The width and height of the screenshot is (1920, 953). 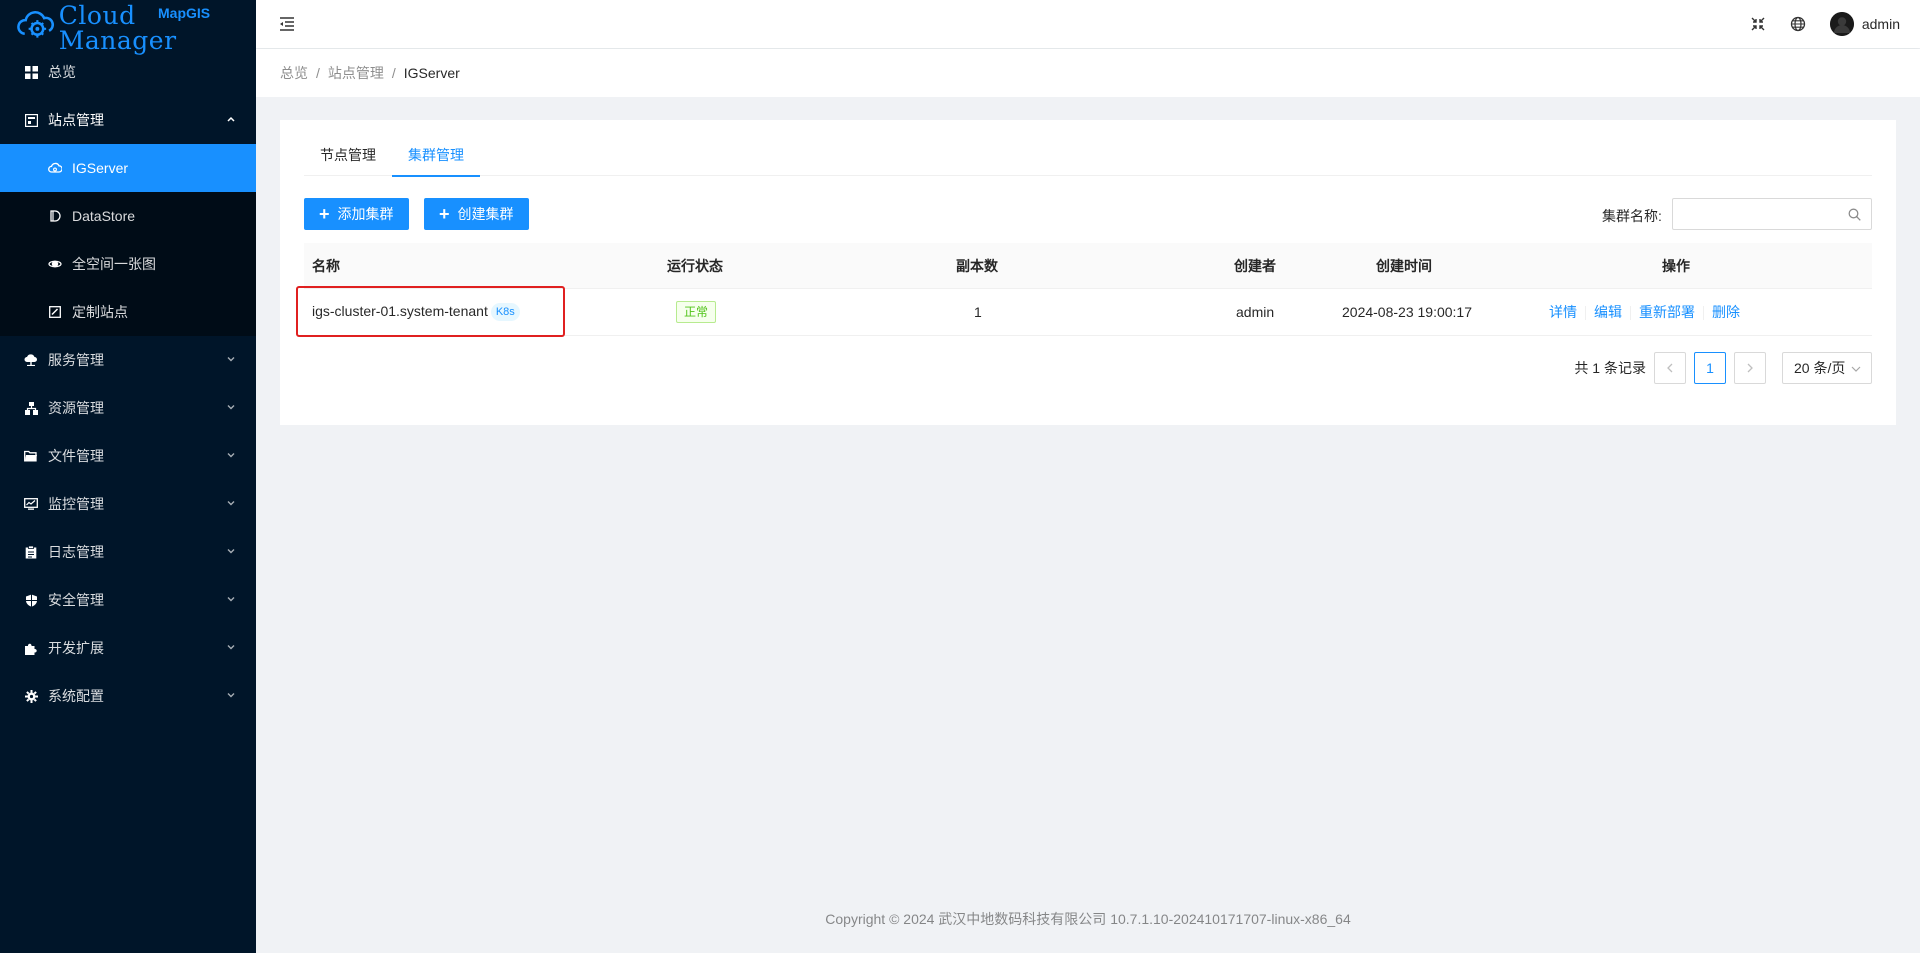 I want to click on pagination-total: 共 1 条记录, so click(x=1610, y=368).